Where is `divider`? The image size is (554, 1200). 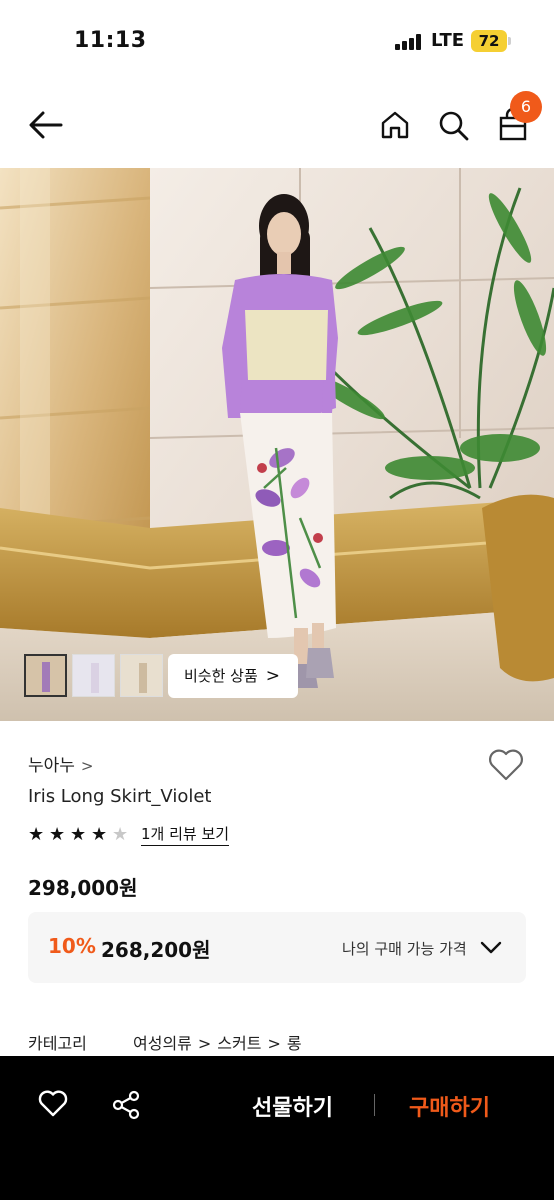
divider is located at coordinates (374, 1105).